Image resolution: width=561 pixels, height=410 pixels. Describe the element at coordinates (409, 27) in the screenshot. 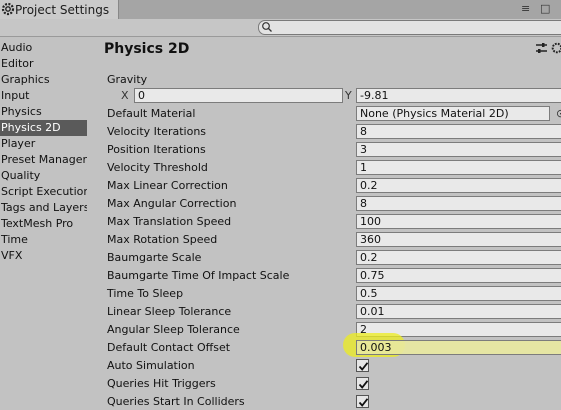

I see `search-input` at that location.